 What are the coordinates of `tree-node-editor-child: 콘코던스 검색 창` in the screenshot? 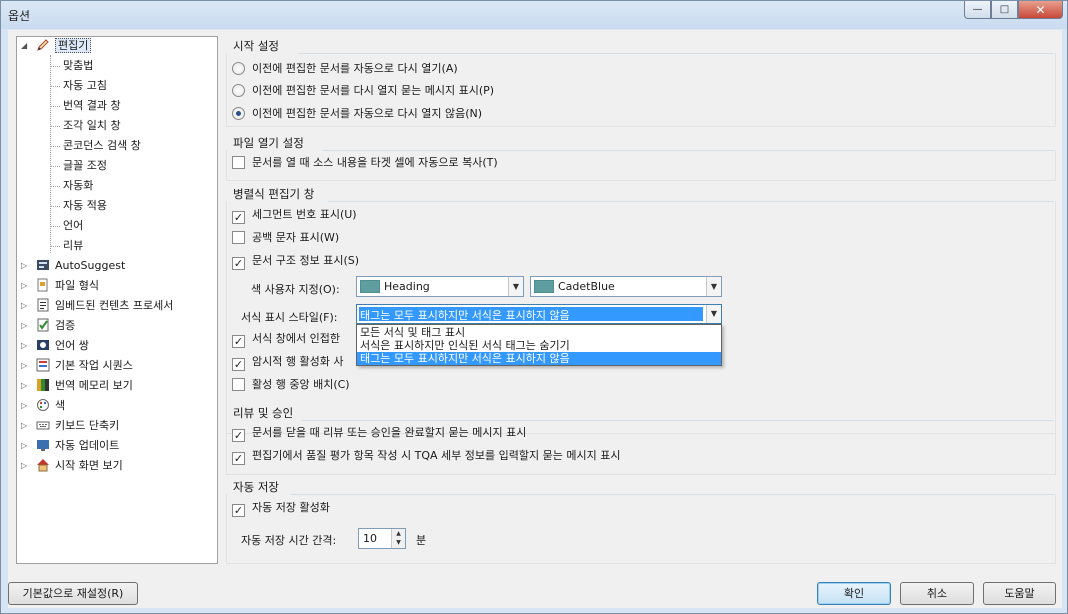 It's located at (102, 146).